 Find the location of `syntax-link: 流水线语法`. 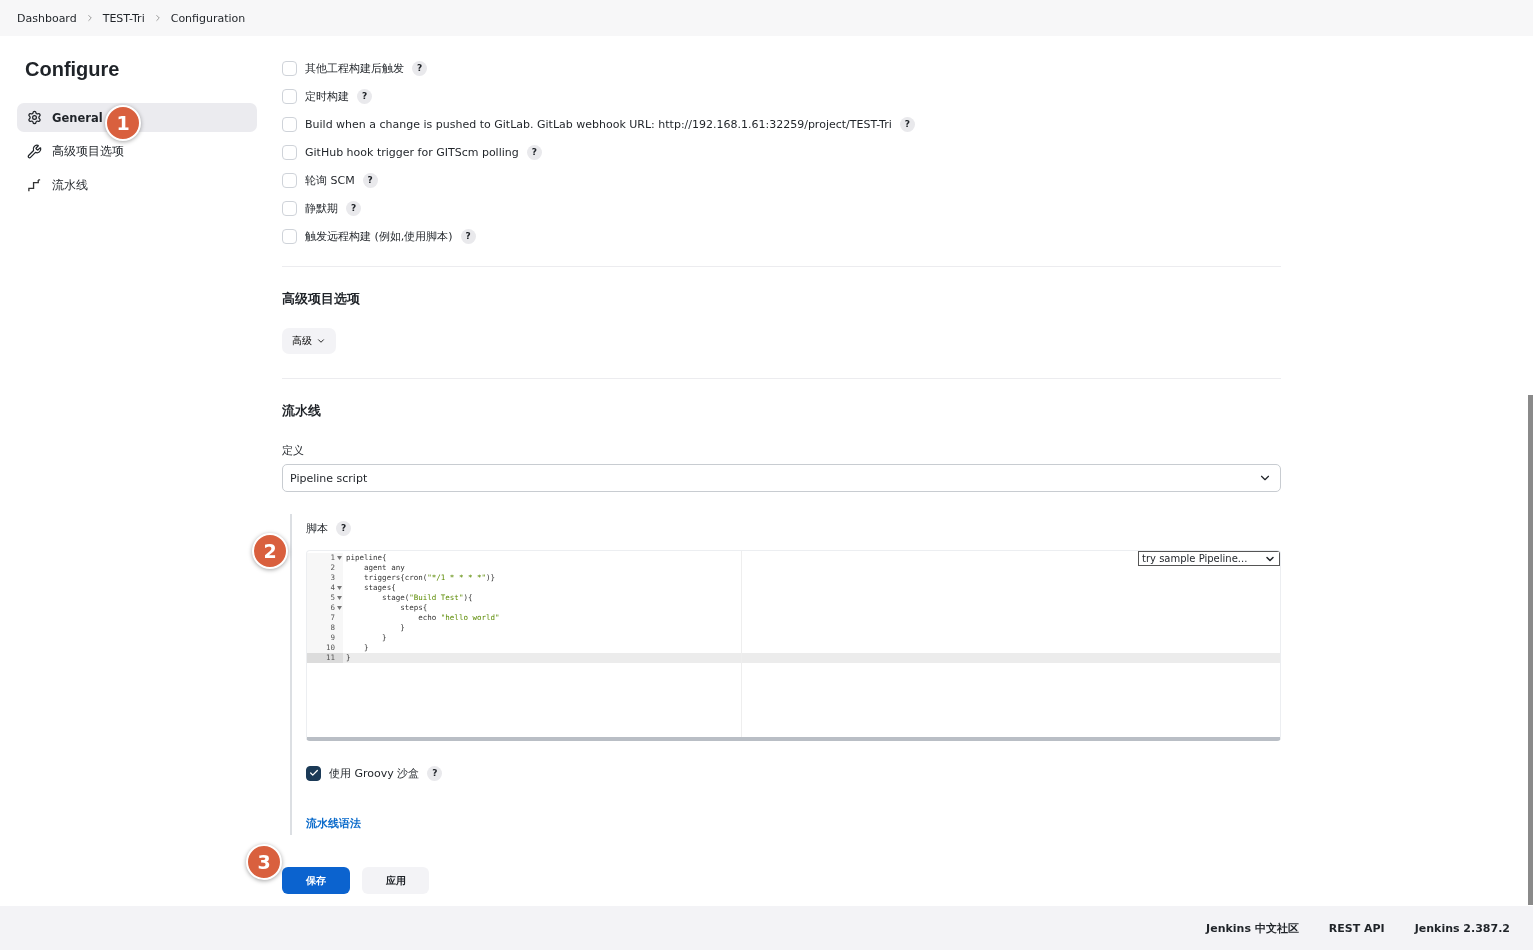

syntax-link: 流水线语法 is located at coordinates (333, 824).